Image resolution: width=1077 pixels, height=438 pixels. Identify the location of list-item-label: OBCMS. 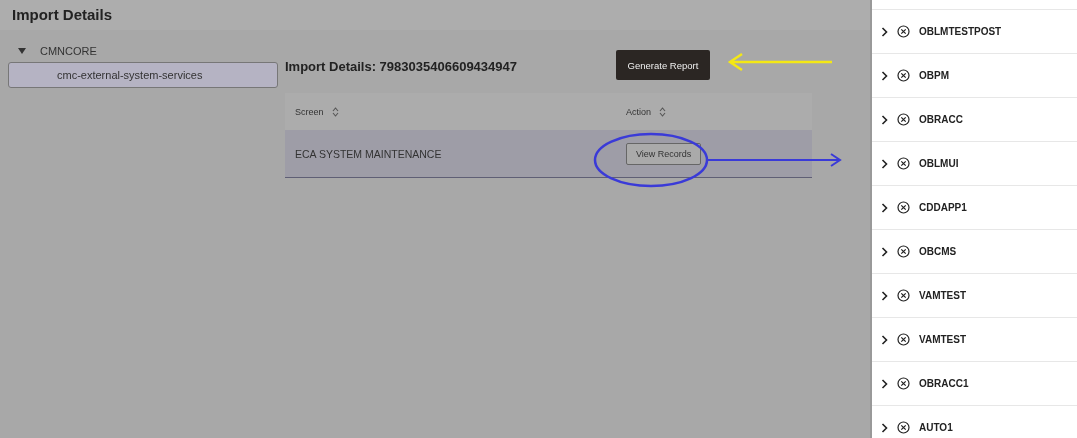
(938, 251).